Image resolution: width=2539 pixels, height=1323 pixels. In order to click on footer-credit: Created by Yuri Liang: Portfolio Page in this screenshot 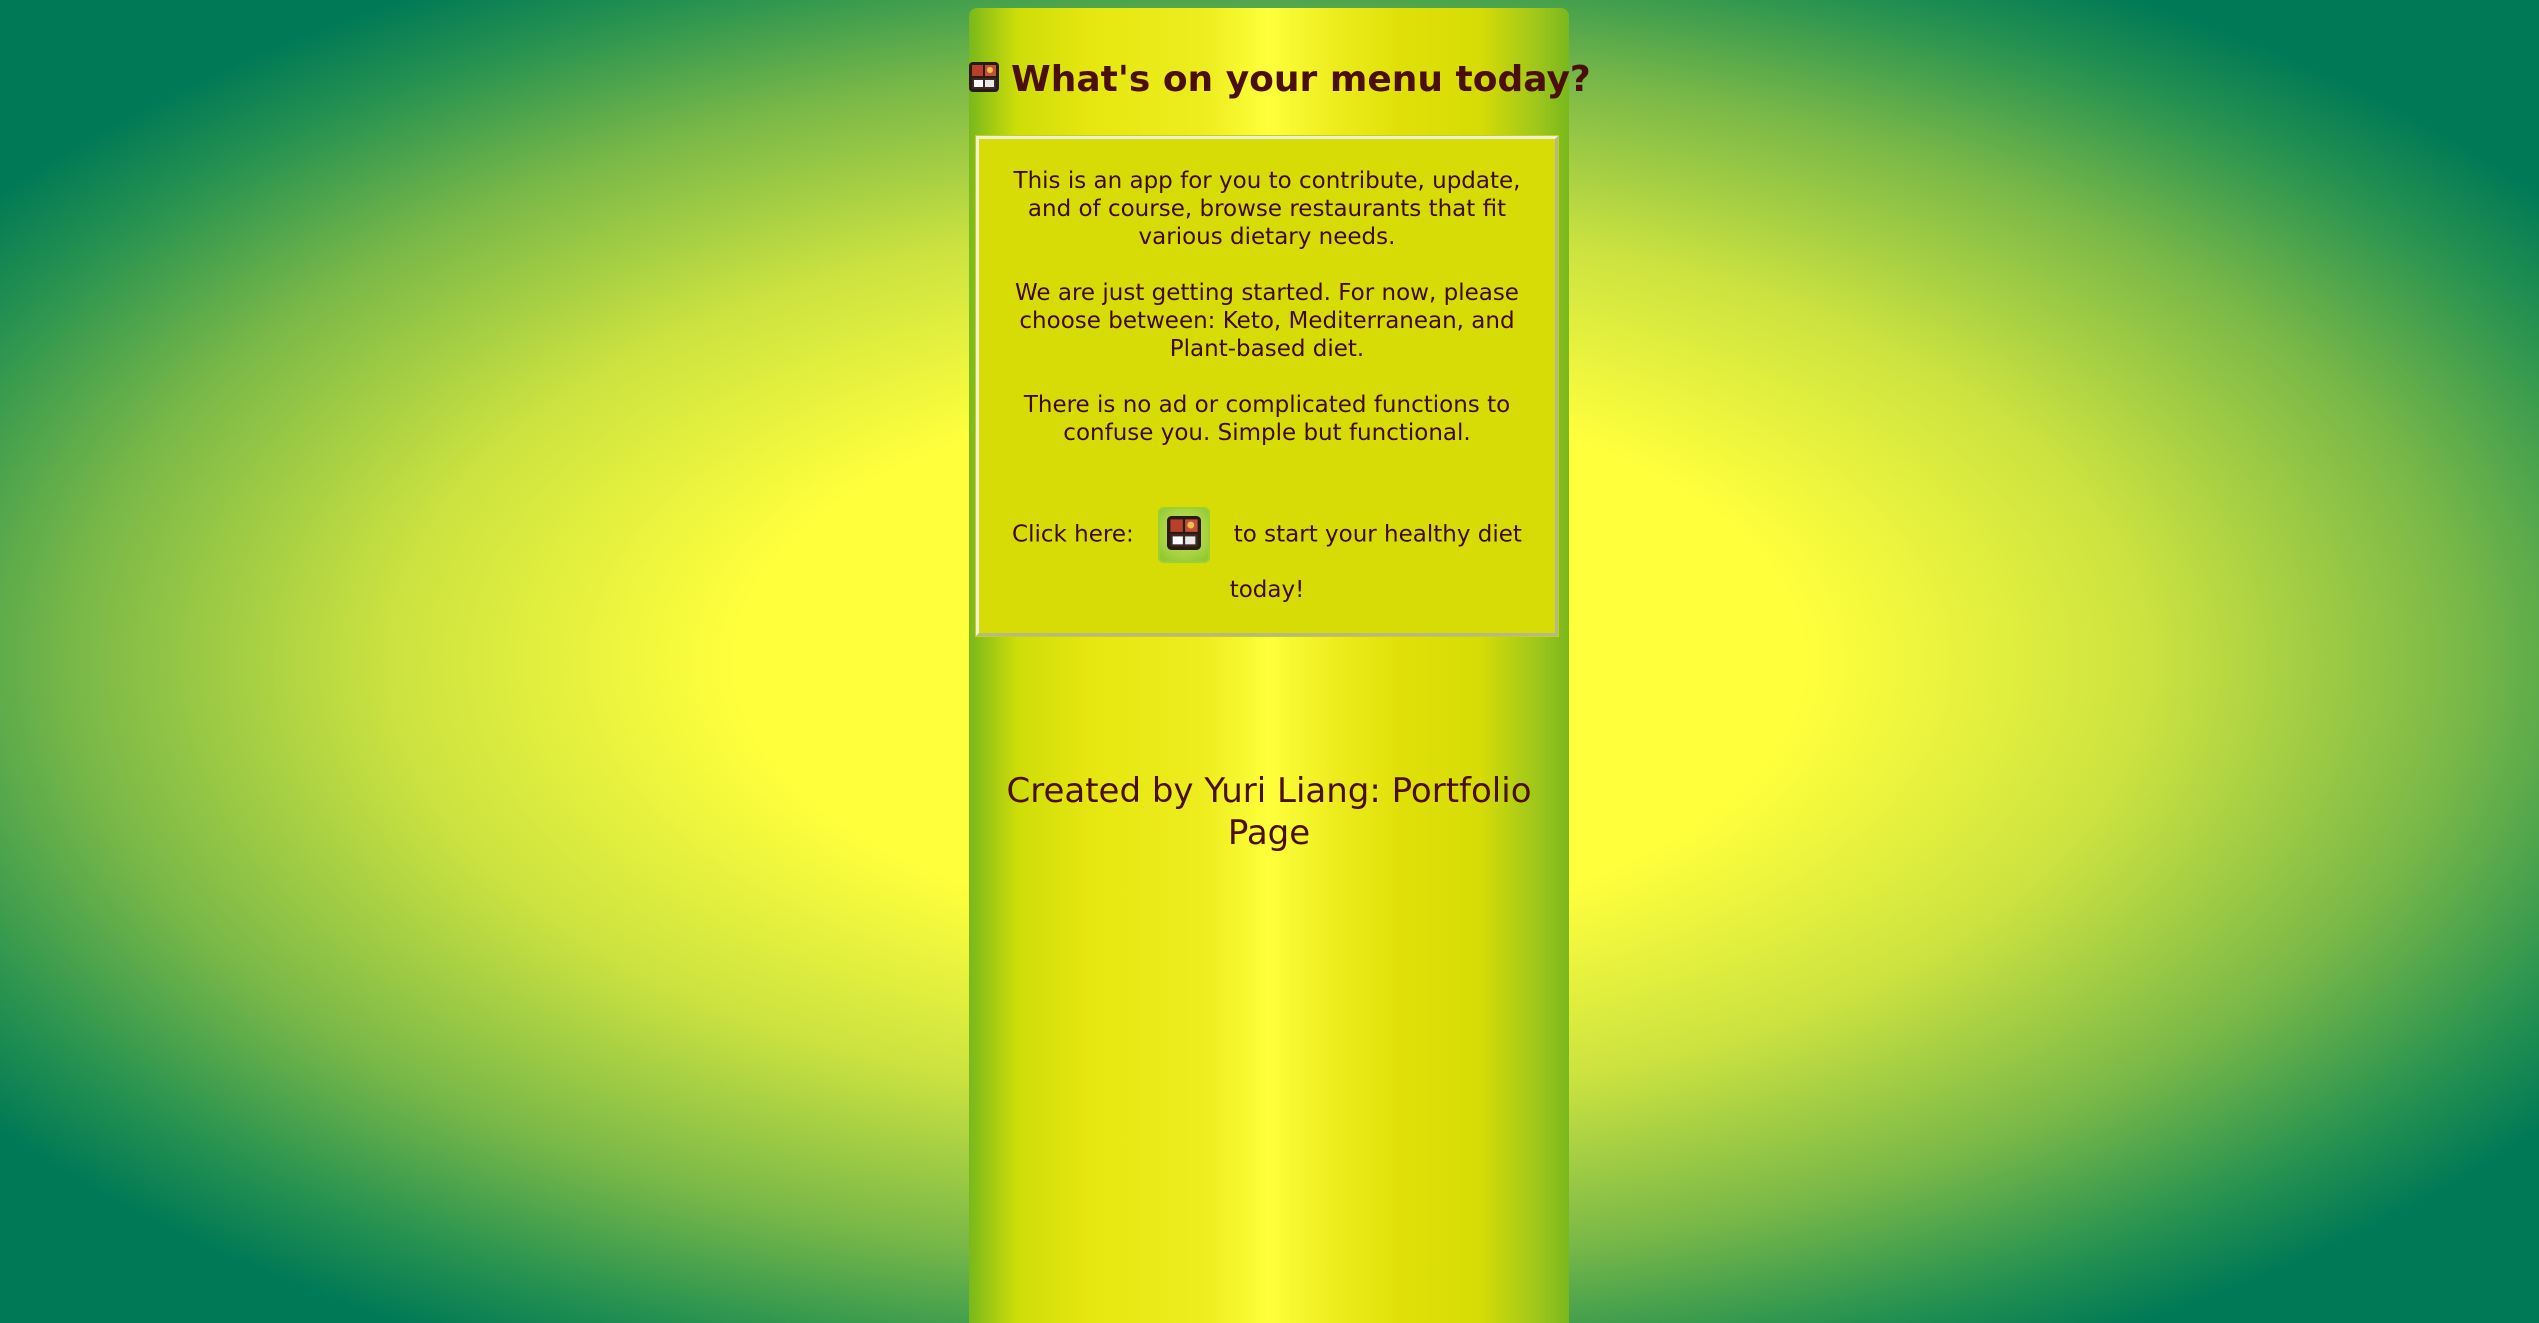, I will do `click(1269, 812)`.